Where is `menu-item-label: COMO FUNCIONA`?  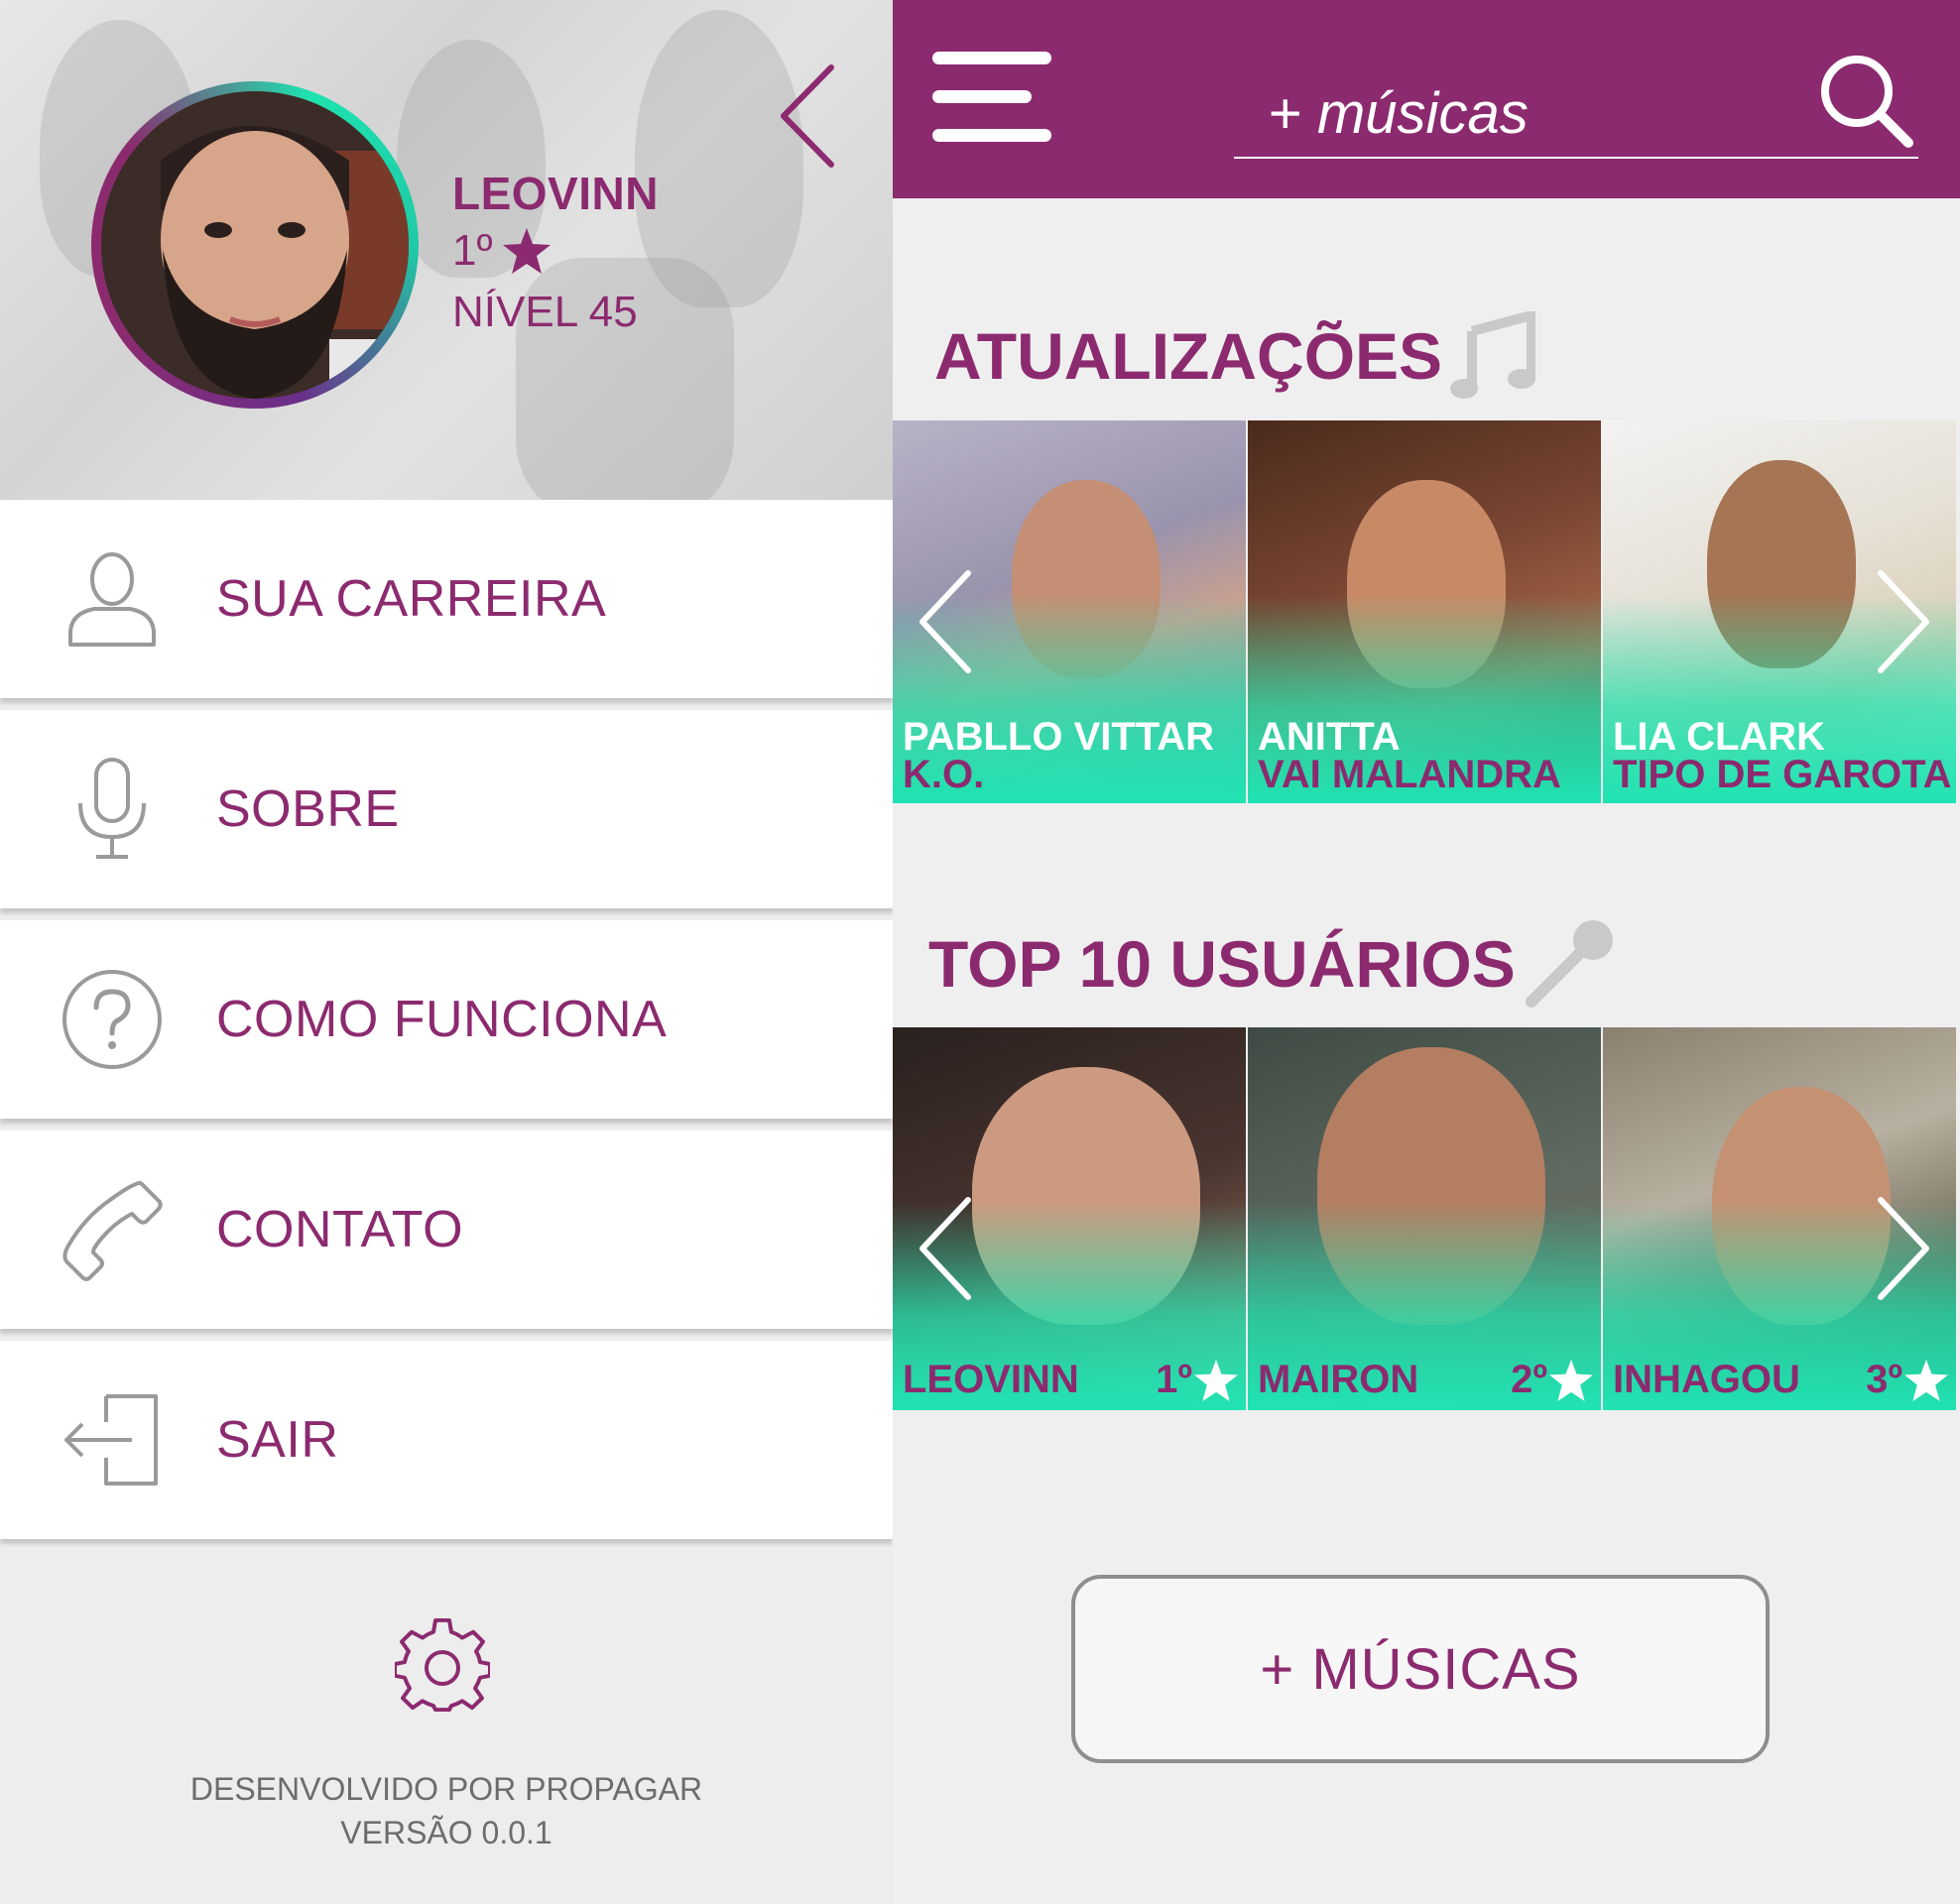
menu-item-label: COMO FUNCIONA is located at coordinates (442, 1019).